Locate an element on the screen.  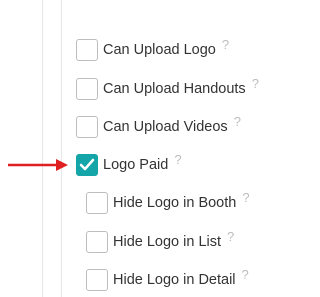
option-logo-paid: Logo Paid ? is located at coordinates (129, 165).